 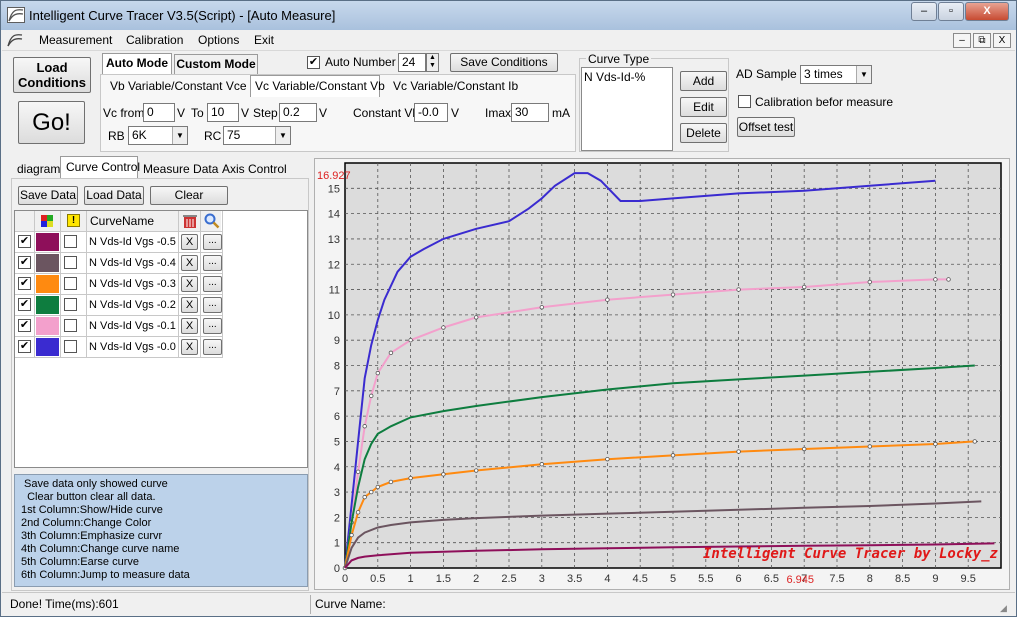 I want to click on ad-sample-select: 3 times ▼, so click(x=836, y=74).